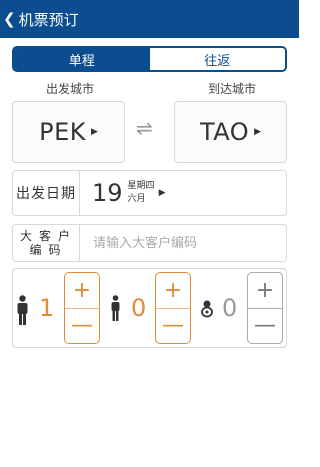  Describe the element at coordinates (82, 326) in the screenshot. I see `adult-minus-button: —` at that location.